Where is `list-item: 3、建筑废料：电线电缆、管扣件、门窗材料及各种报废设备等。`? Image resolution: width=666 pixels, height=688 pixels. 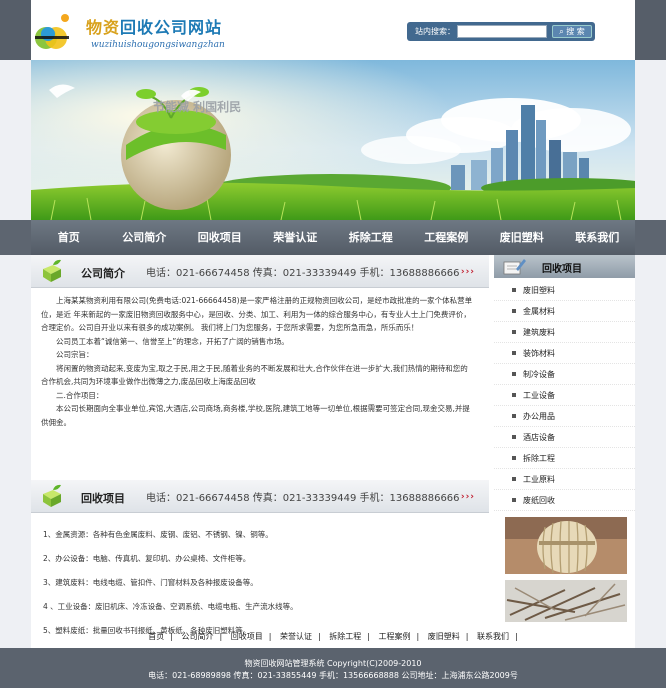
list-item: 3、建筑废料：电线电缆、管扣件、门窗材料及各种报废设备等。 is located at coordinates (150, 582).